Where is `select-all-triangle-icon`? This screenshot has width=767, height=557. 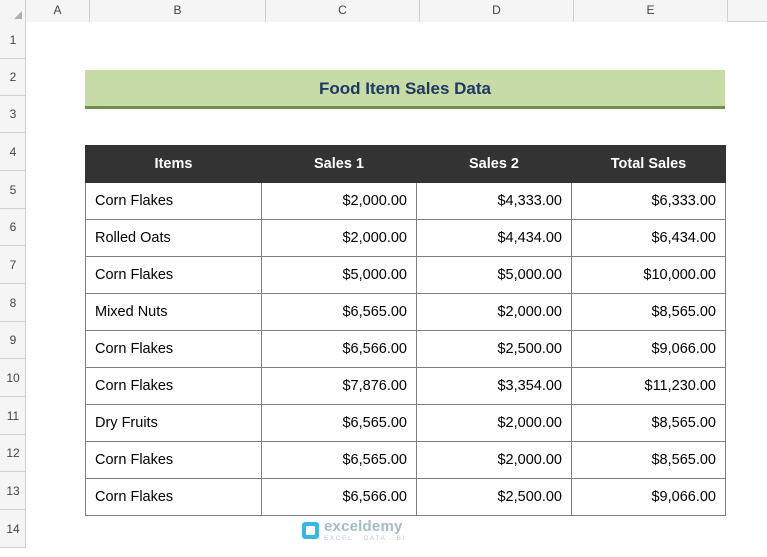
select-all-triangle-icon is located at coordinates (18, 15).